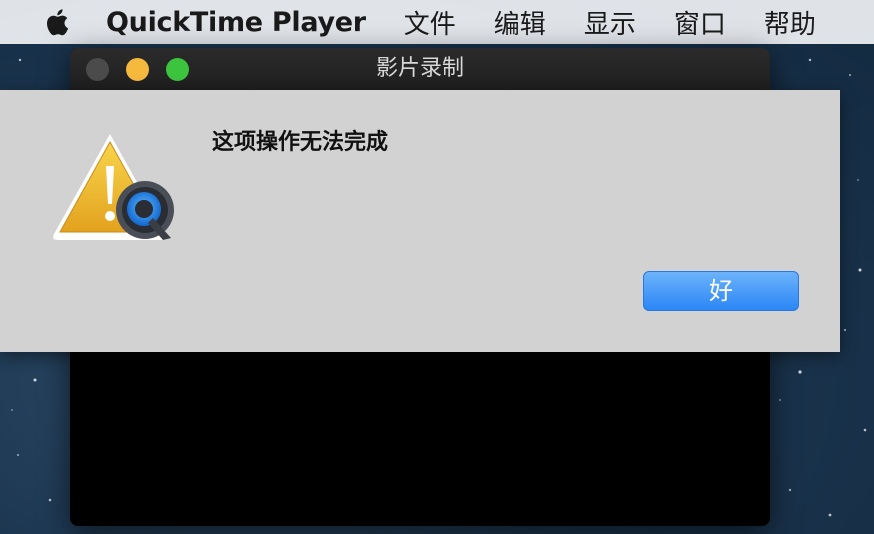 The width and height of the screenshot is (874, 534). Describe the element at coordinates (115, 189) in the screenshot. I see `warning-quicktime-icon` at that location.